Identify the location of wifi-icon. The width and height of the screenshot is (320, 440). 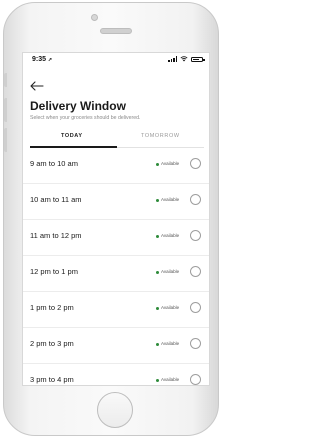
(184, 59).